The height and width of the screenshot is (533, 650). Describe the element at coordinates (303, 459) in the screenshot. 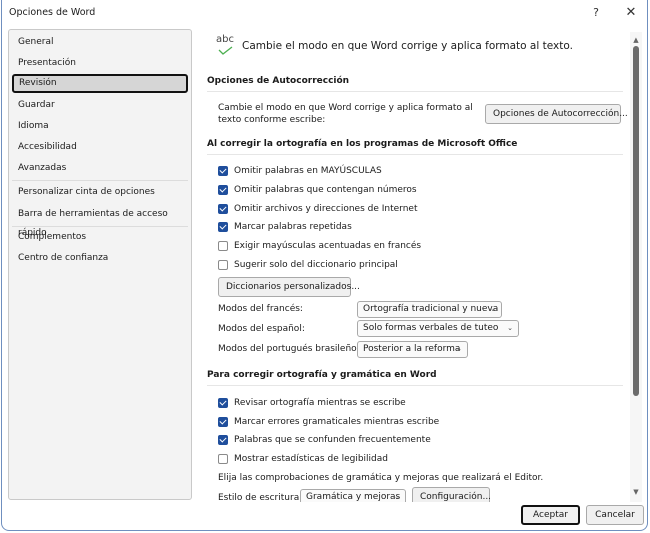

I see `checkbox-readability-stats: Mostrar estadísticas de legibilidad` at that location.